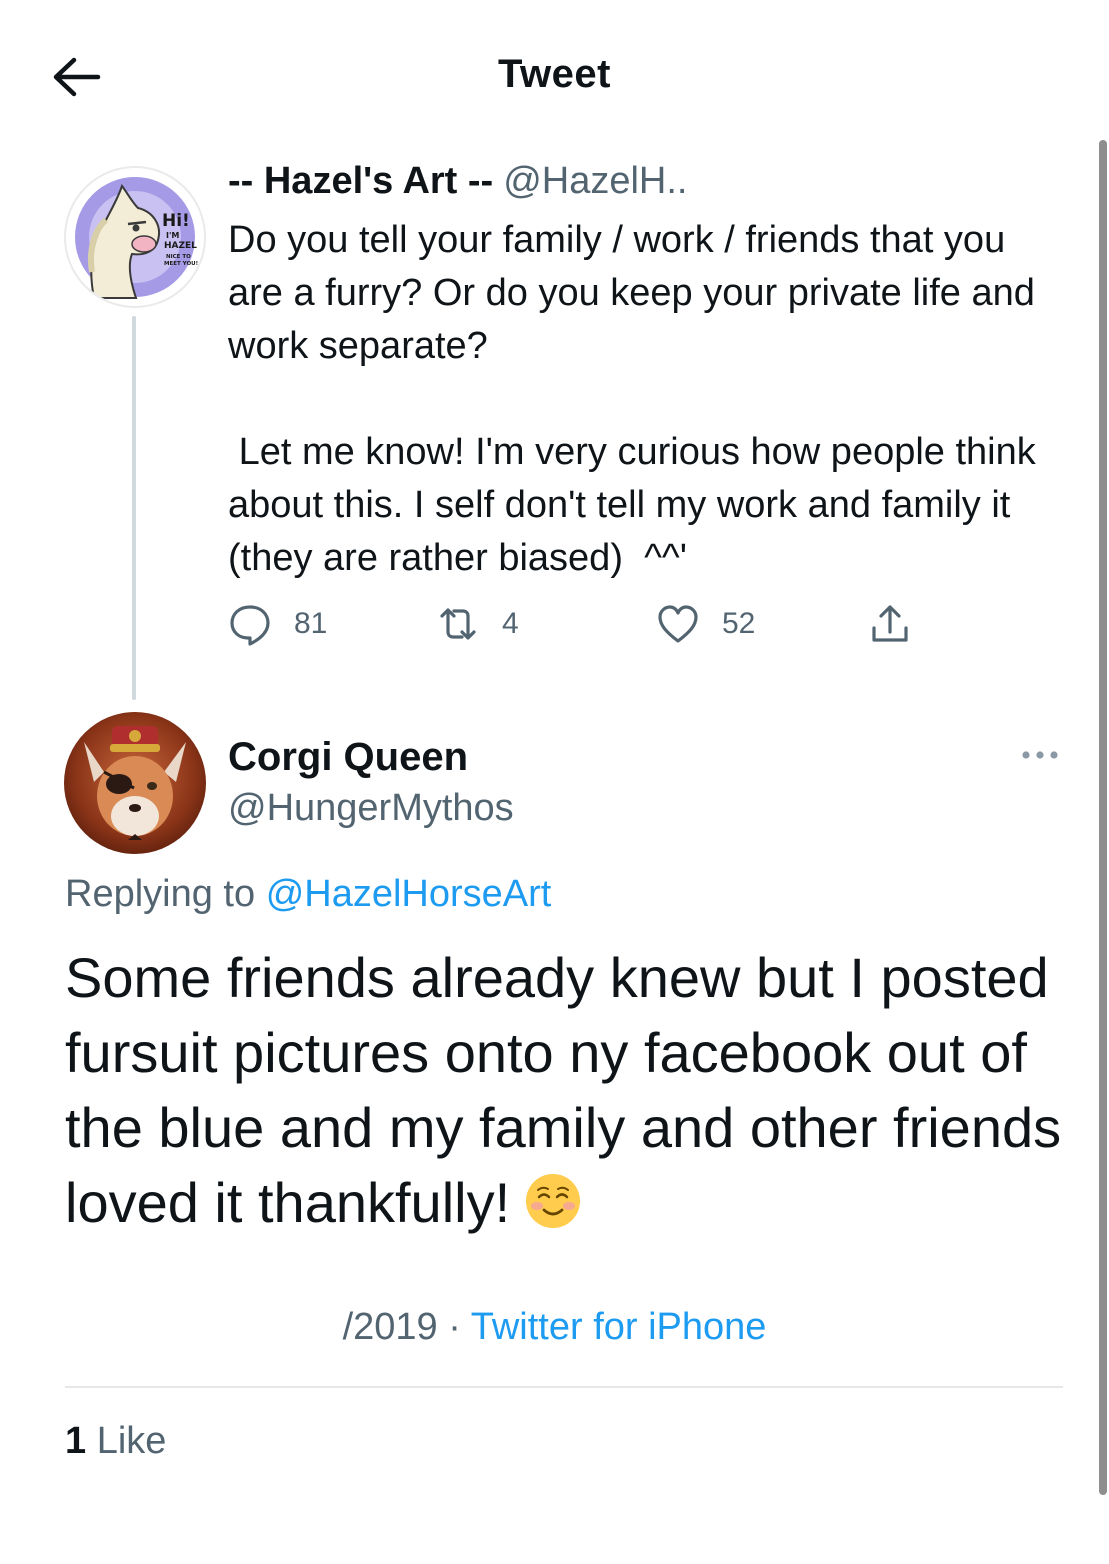 The width and height of the screenshot is (1109, 1564). Describe the element at coordinates (178, 257) in the screenshot. I see `avatar-nice-text: NICE TO` at that location.